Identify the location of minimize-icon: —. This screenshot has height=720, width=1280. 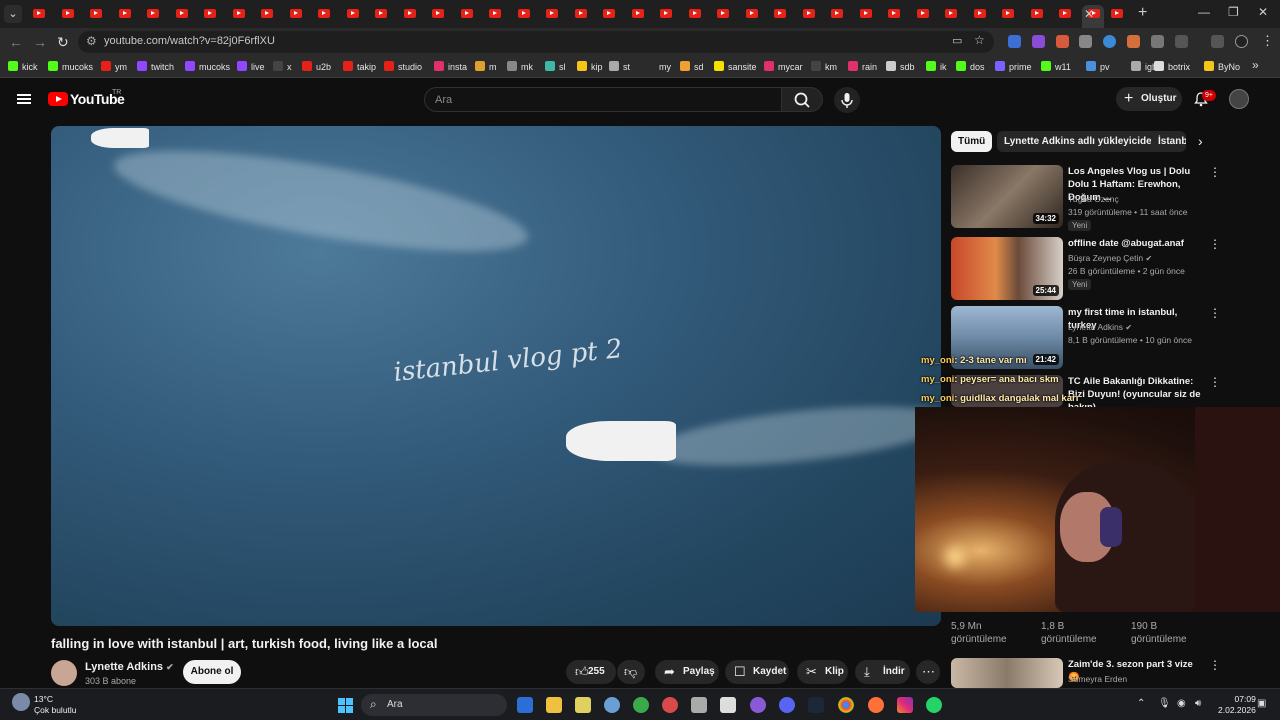
(1204, 12).